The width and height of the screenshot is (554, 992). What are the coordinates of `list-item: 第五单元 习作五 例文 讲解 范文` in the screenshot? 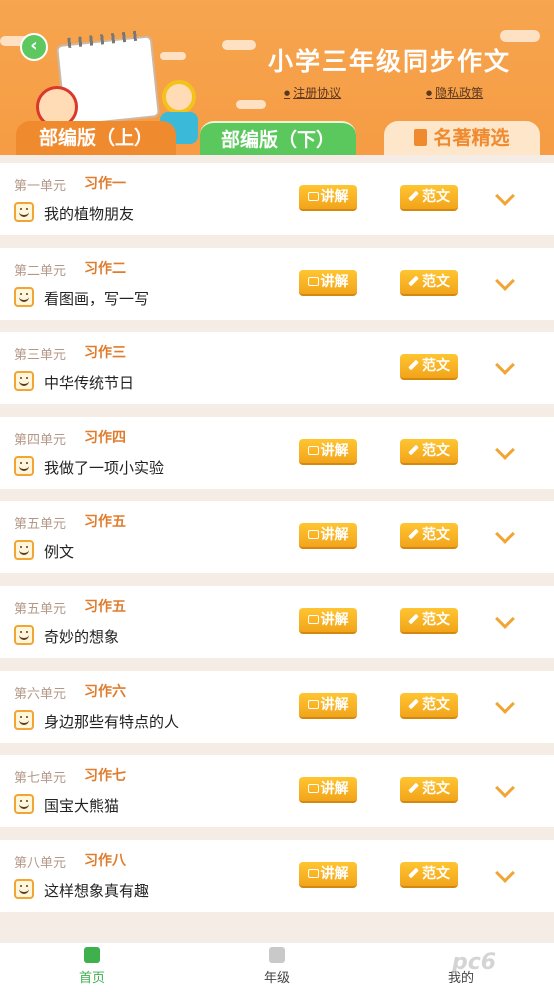 It's located at (277, 537).